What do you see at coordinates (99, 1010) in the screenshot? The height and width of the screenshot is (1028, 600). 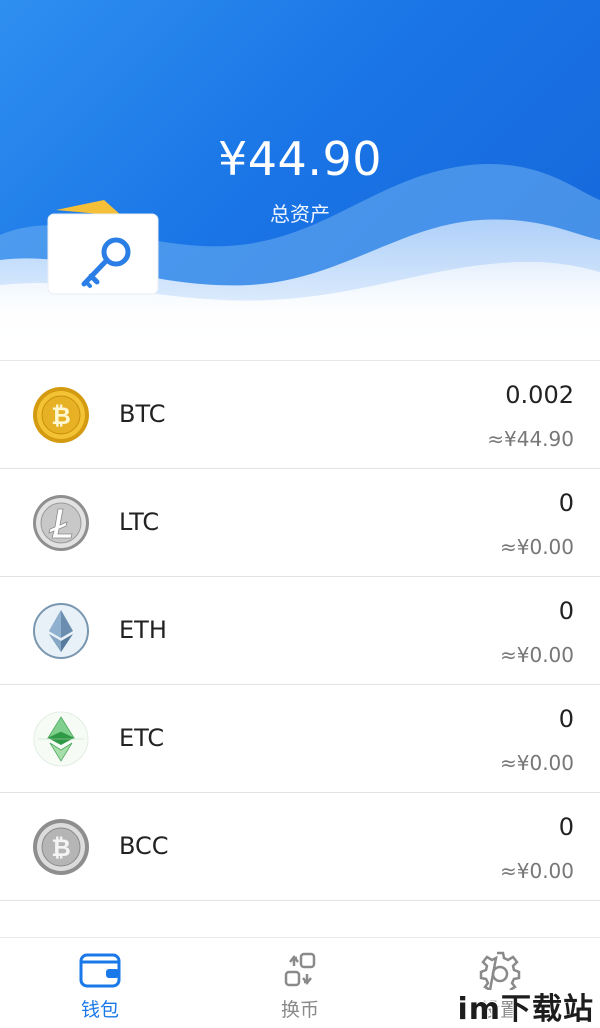 I see `nav-label: 钱包` at bounding box center [99, 1010].